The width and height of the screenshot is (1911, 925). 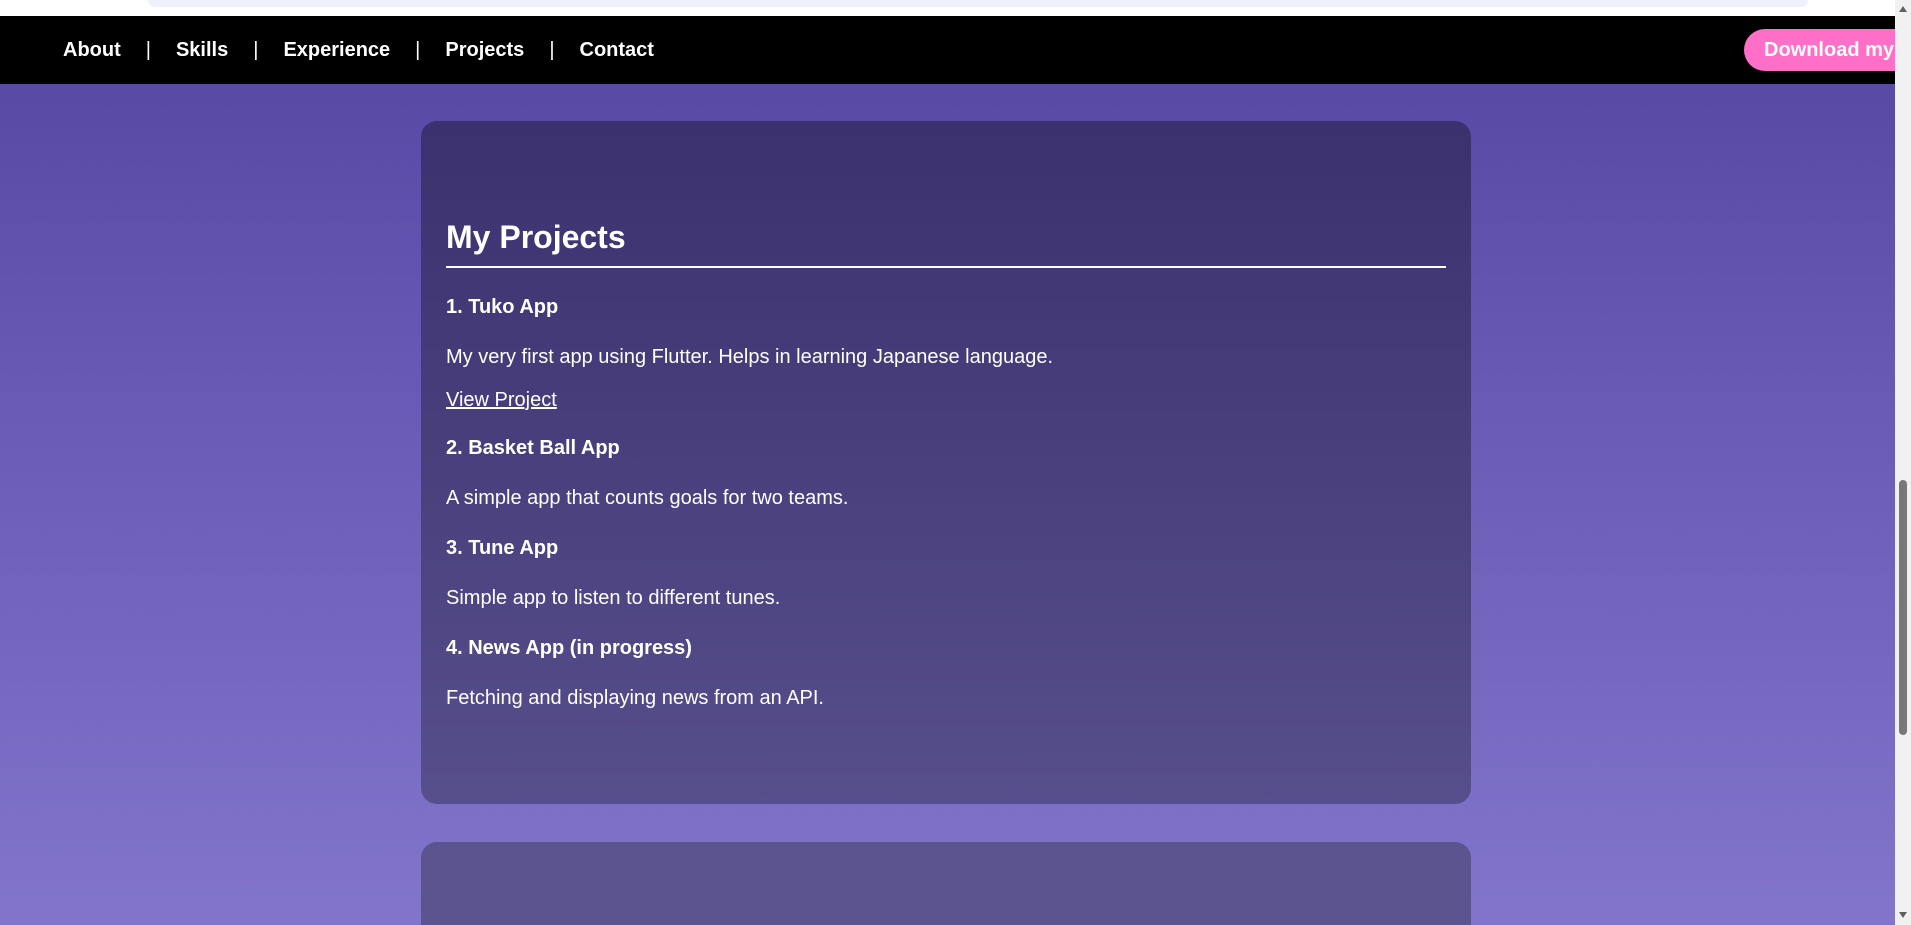 I want to click on browser-top-strip-inner, so click(x=978, y=3).